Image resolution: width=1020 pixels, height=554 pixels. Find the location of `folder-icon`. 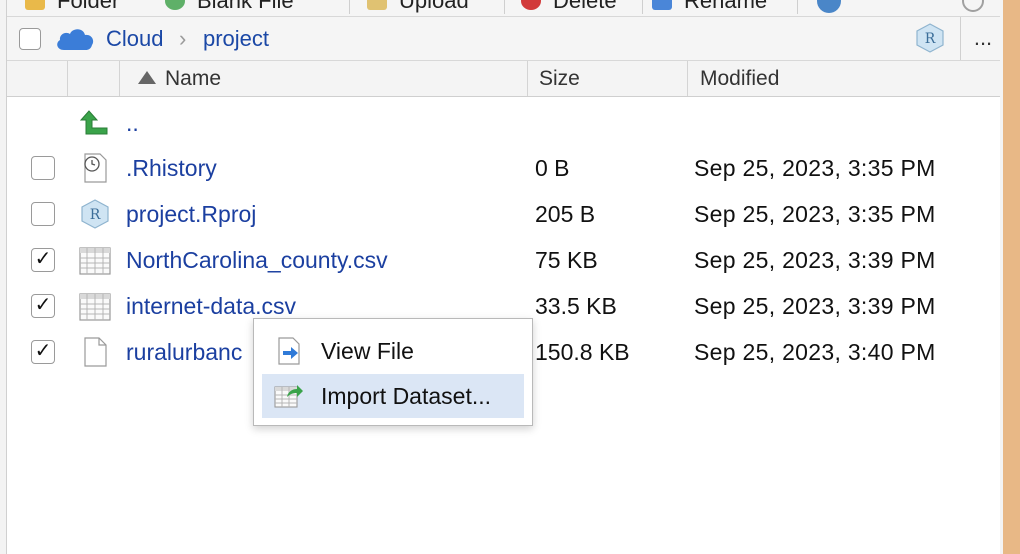

folder-icon is located at coordinates (35, 5).